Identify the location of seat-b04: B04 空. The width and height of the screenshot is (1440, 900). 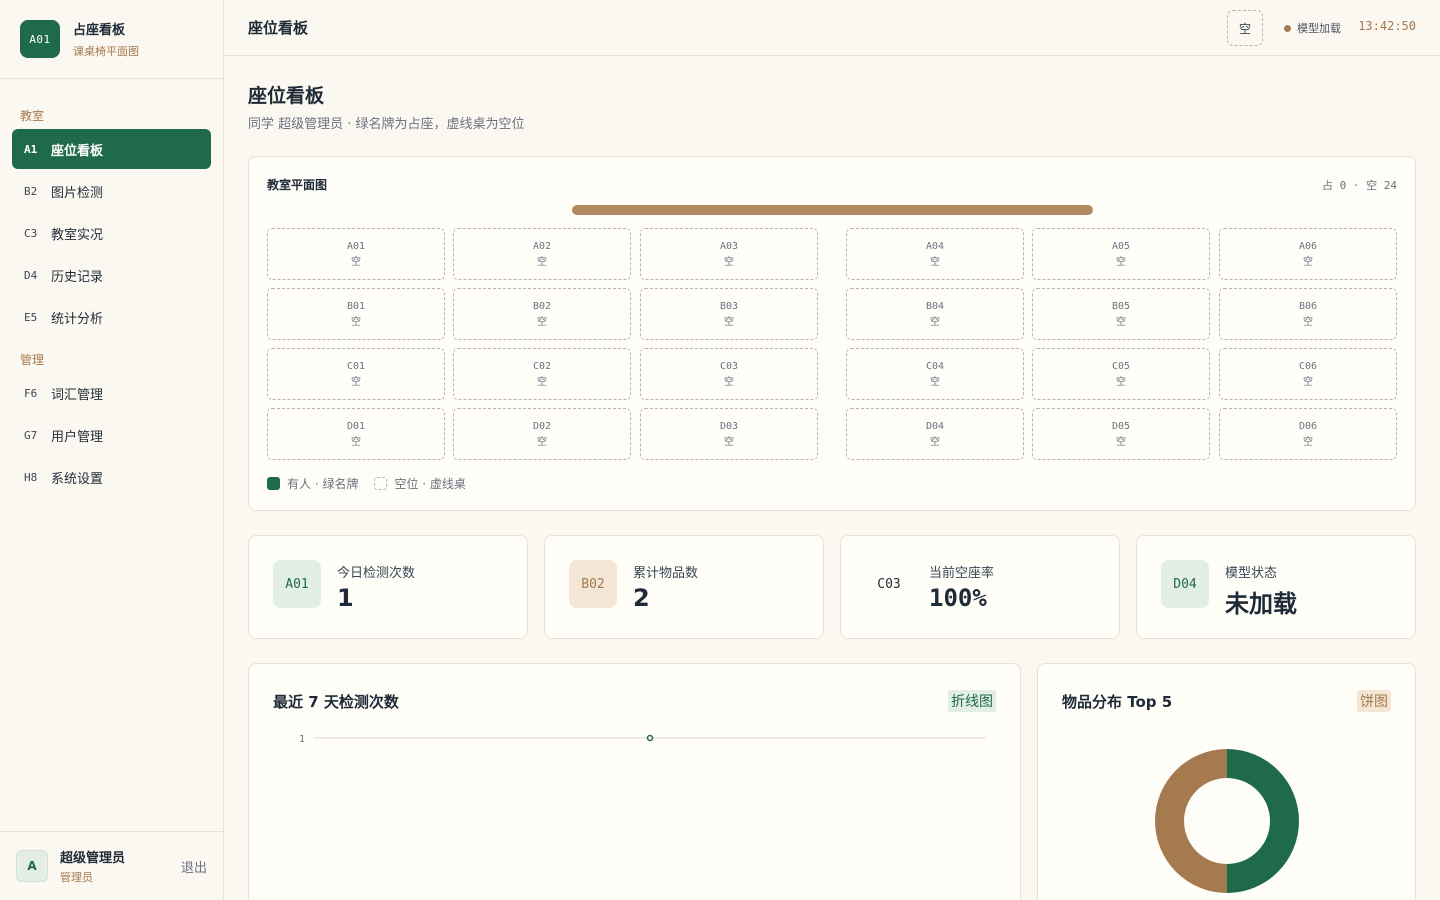
(935, 314).